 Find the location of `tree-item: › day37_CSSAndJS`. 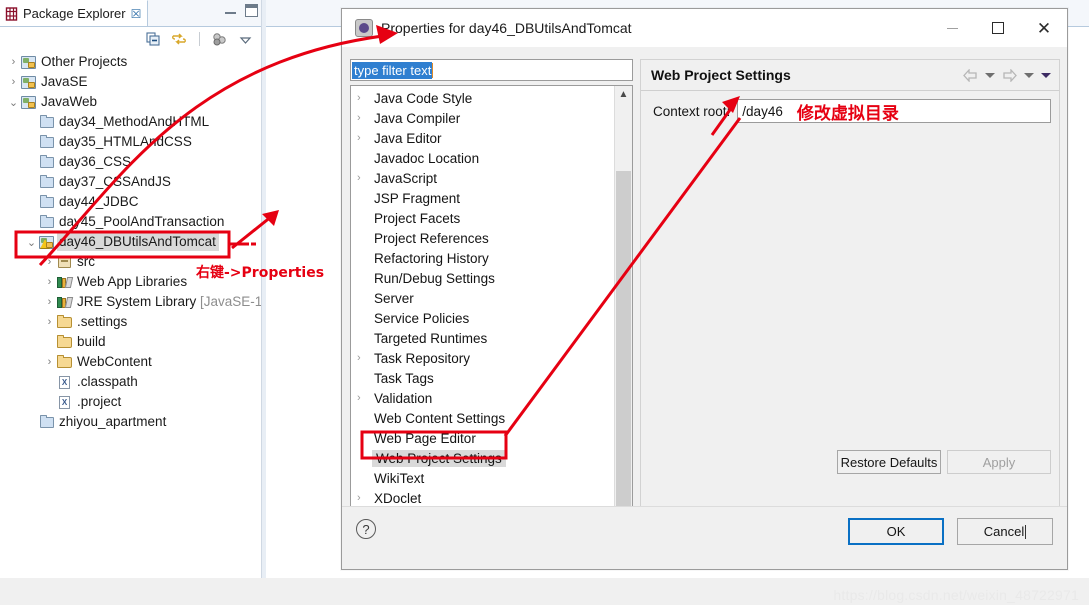

tree-item: › day37_CSSAndJS is located at coordinates (130, 182).